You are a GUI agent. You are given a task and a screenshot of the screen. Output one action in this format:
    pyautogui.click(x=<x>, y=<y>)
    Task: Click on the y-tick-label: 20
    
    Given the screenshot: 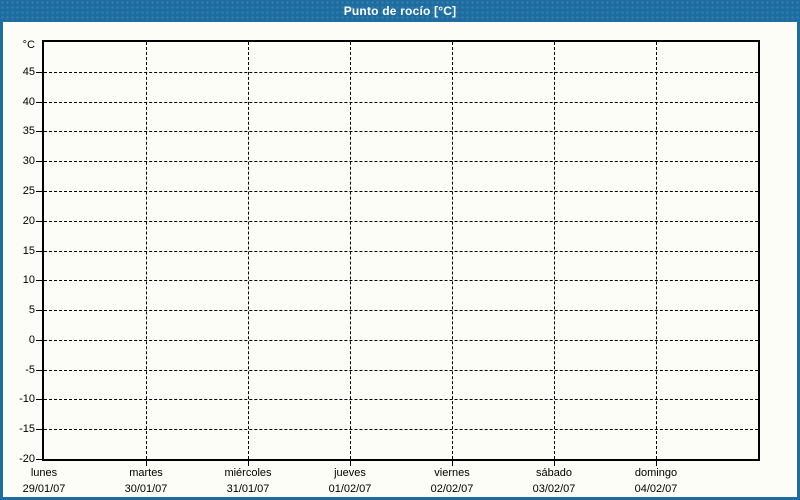 What is the action you would take?
    pyautogui.click(x=28, y=220)
    